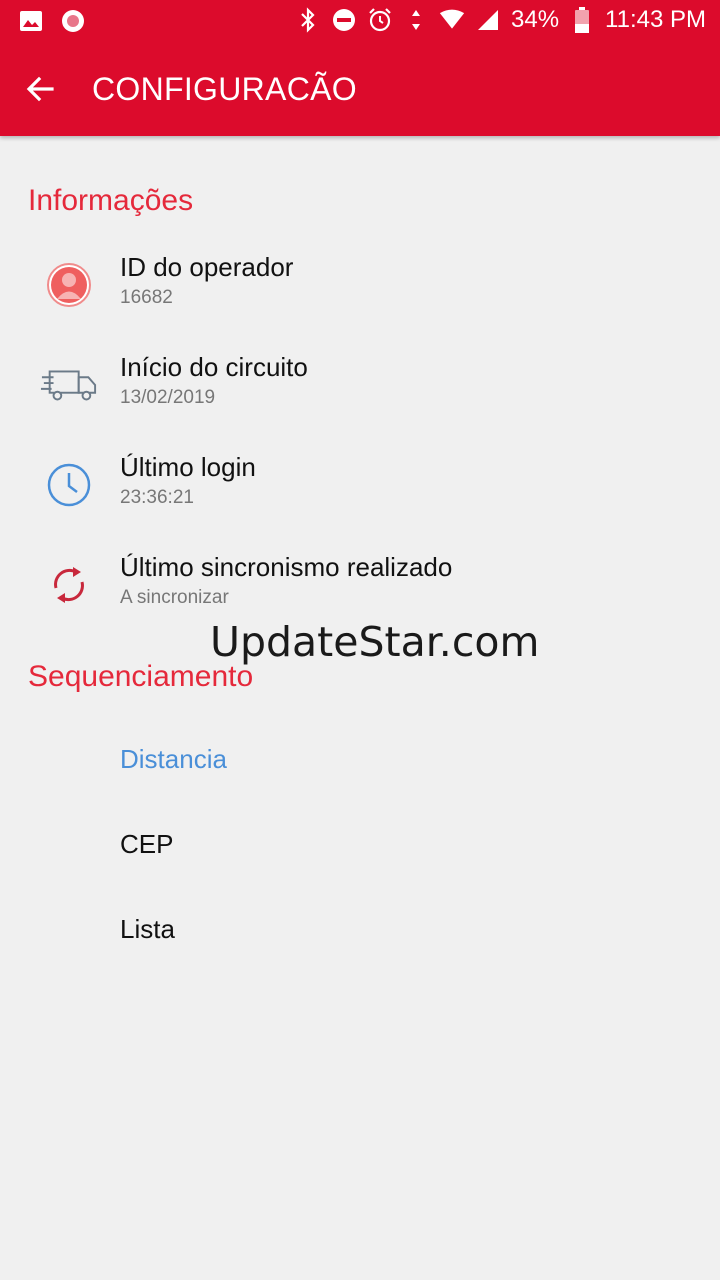 The height and width of the screenshot is (1280, 720). I want to click on wifi-icon, so click(452, 20).